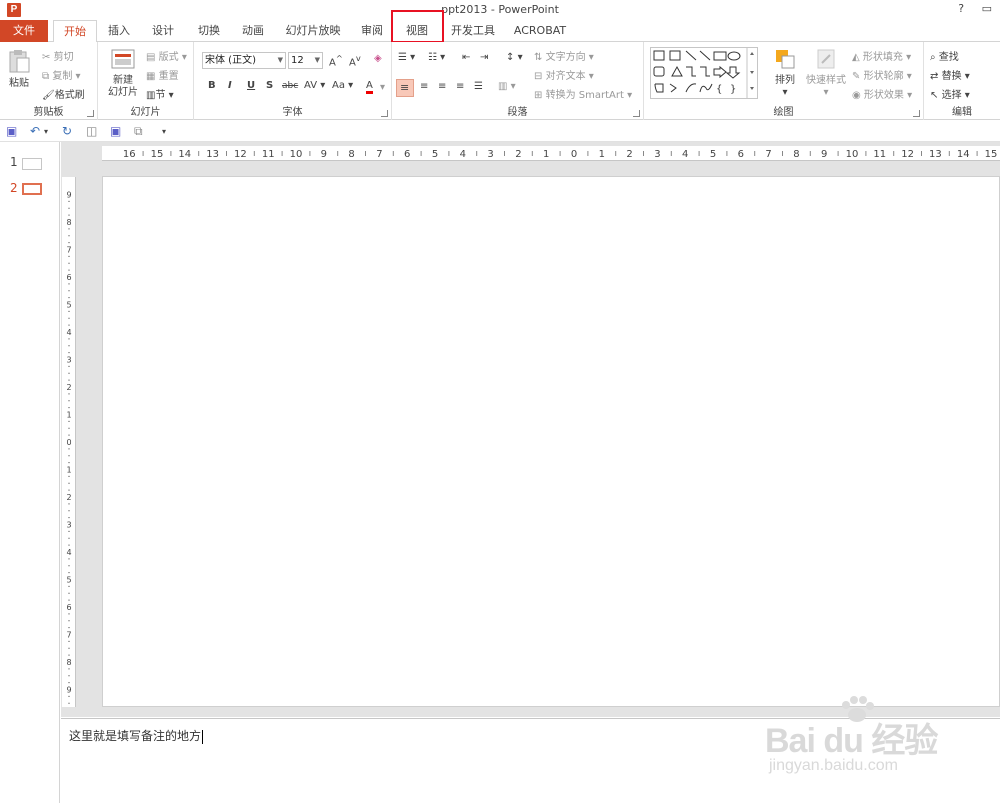 The width and height of the screenshot is (1000, 803). I want to click on drawing-launcher-icon, so click(916, 113).